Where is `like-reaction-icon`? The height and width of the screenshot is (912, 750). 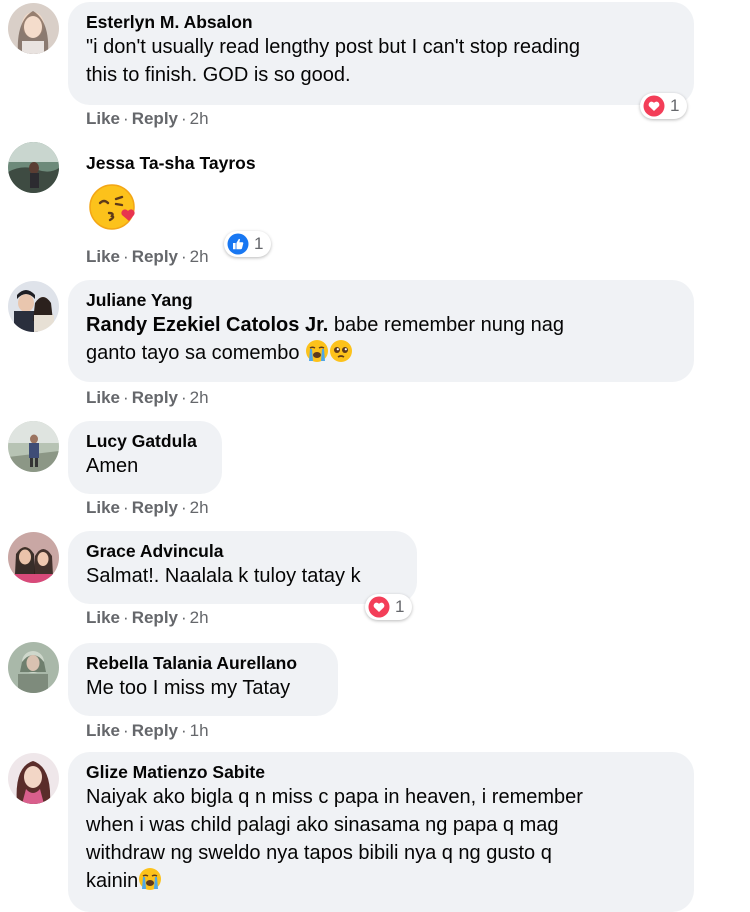 like-reaction-icon is located at coordinates (238, 244).